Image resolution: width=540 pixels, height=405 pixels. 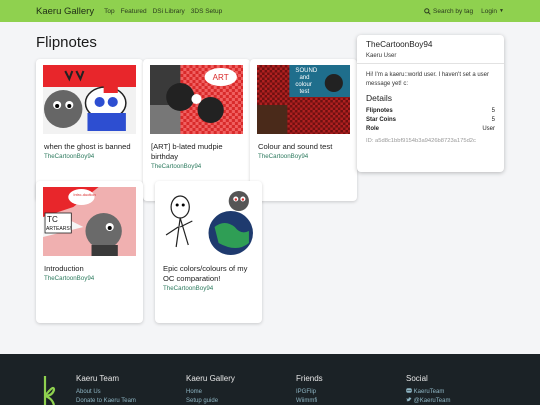 What do you see at coordinates (399, 44) in the screenshot?
I see `profile-username: TheCartoonBoy94` at bounding box center [399, 44].